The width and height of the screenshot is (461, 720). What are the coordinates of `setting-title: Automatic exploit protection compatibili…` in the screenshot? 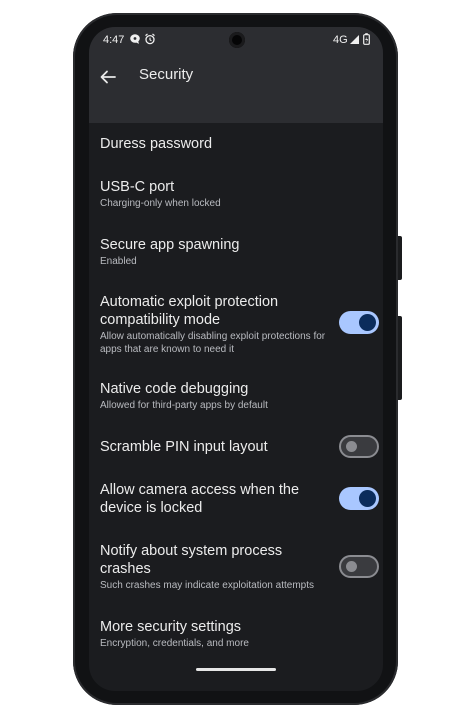 It's located at (189, 311).